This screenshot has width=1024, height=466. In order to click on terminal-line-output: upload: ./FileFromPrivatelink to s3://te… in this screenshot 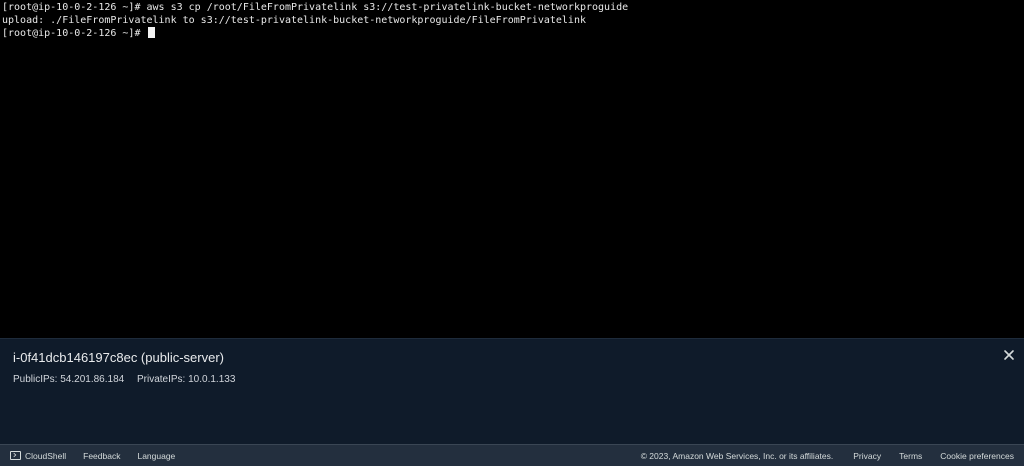, I will do `click(294, 20)`.